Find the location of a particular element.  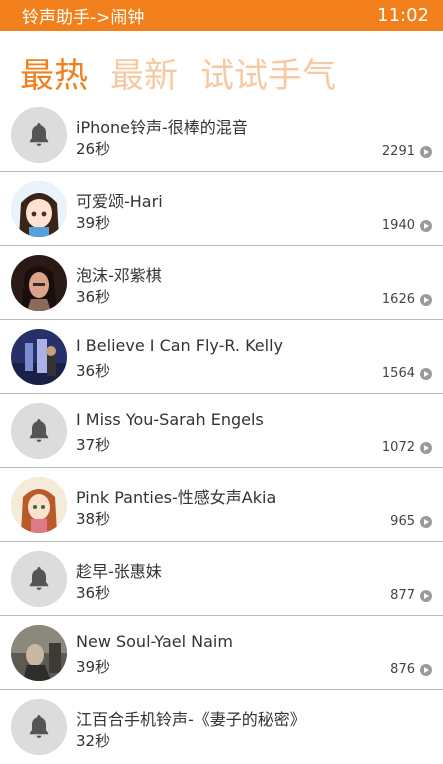

ringtone-duration: 37秒 is located at coordinates (93, 445).